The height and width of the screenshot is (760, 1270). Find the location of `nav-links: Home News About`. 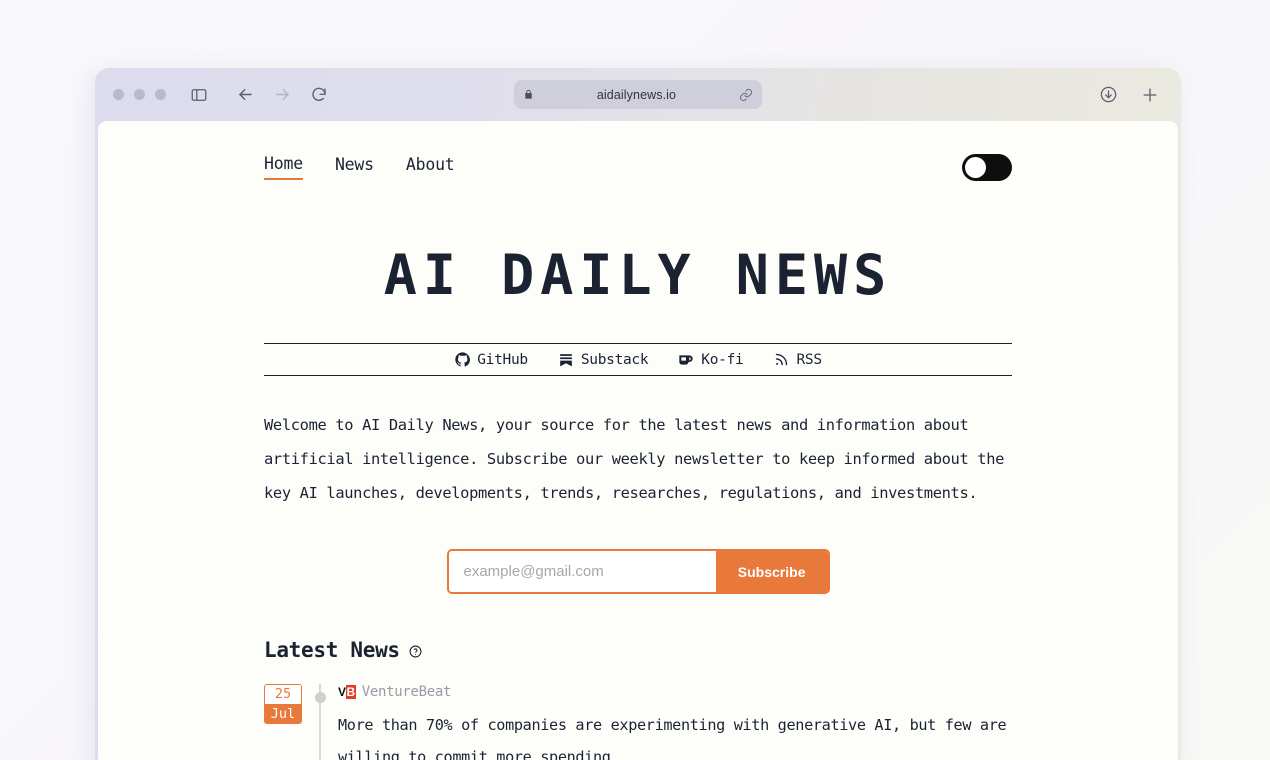

nav-links: Home News About is located at coordinates (359, 167).